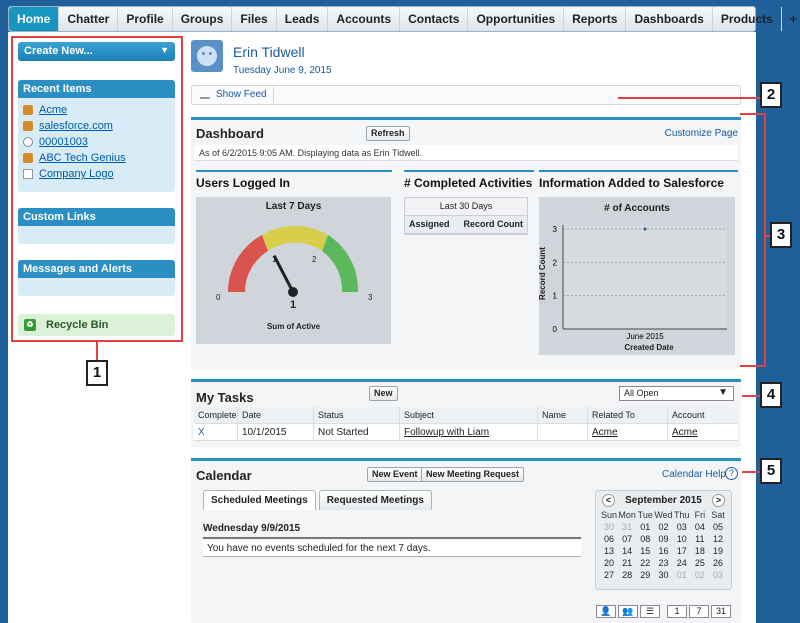 The height and width of the screenshot is (623, 800). Describe the element at coordinates (609, 575) in the screenshot. I see `calendar-day: 27` at that location.